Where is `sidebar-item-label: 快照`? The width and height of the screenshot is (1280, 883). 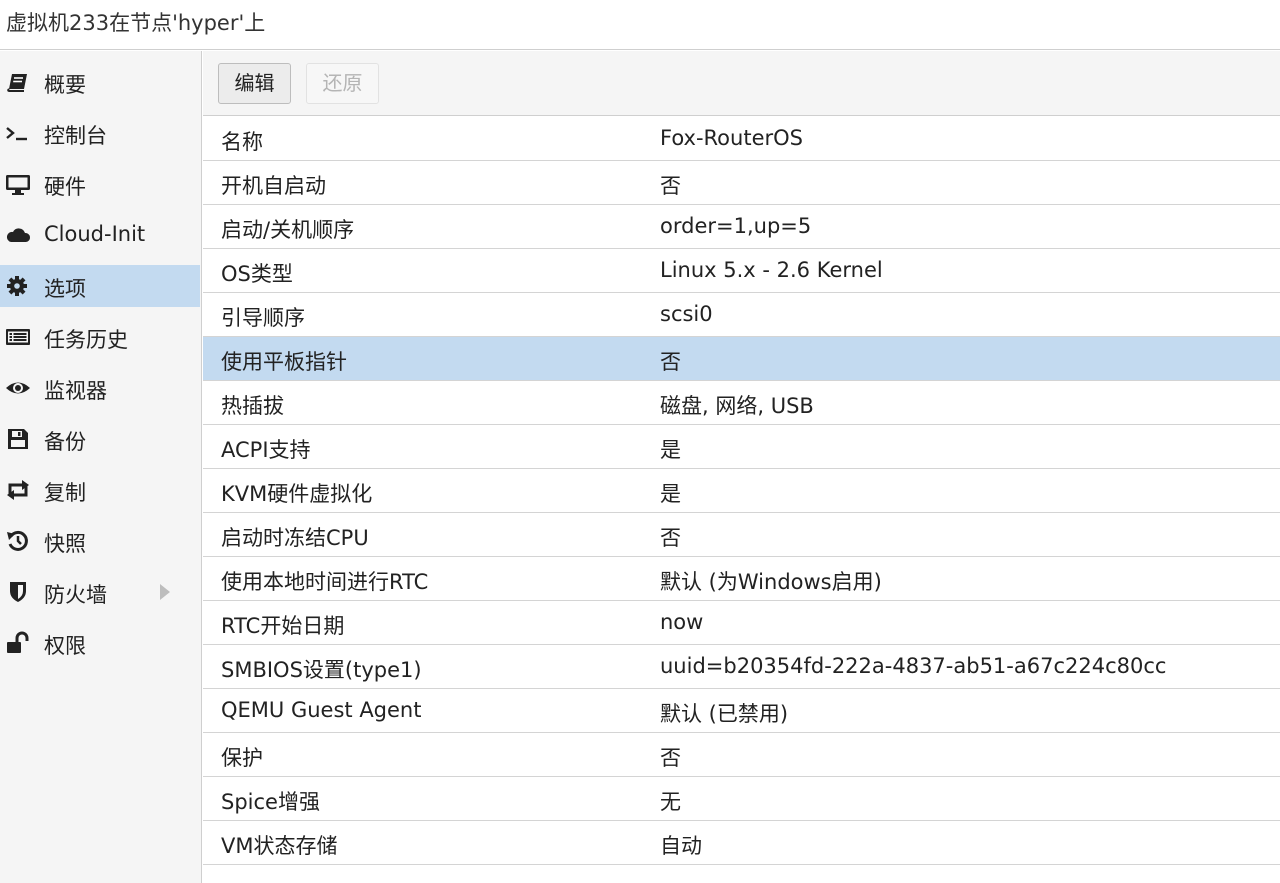 sidebar-item-label: 快照 is located at coordinates (65, 544).